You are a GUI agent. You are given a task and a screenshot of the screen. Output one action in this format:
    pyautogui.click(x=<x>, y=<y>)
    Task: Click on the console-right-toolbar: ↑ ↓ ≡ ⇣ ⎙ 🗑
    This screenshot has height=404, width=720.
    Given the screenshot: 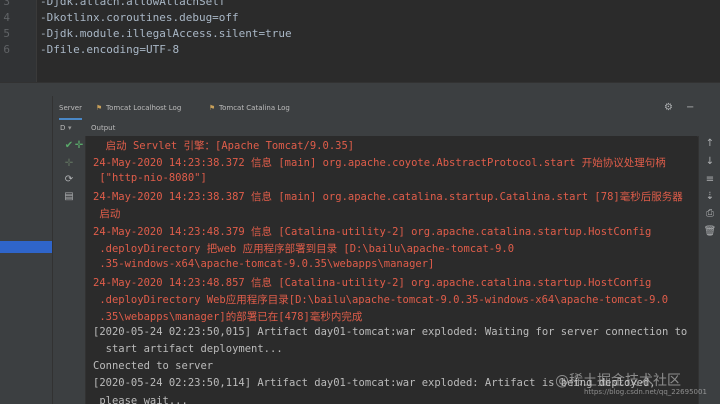 What is the action you would take?
    pyautogui.click(x=709, y=270)
    